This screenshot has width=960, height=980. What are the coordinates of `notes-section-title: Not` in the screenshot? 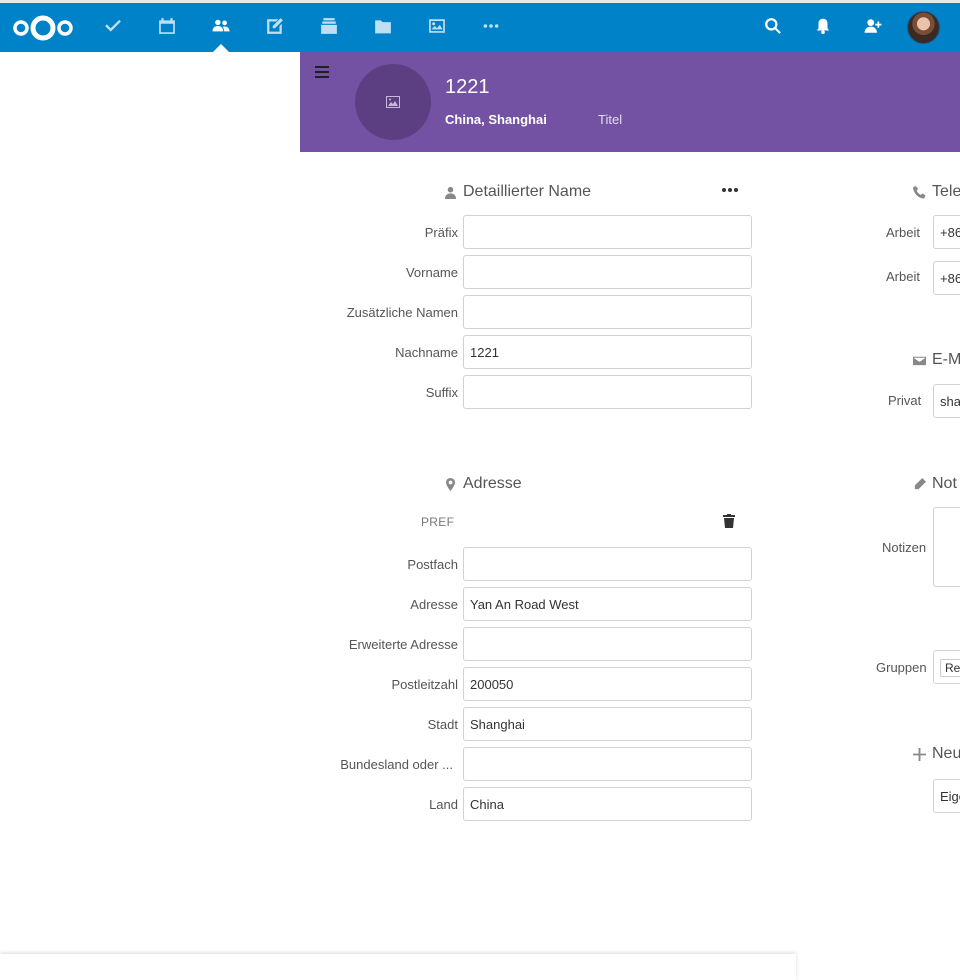 It's located at (935, 484).